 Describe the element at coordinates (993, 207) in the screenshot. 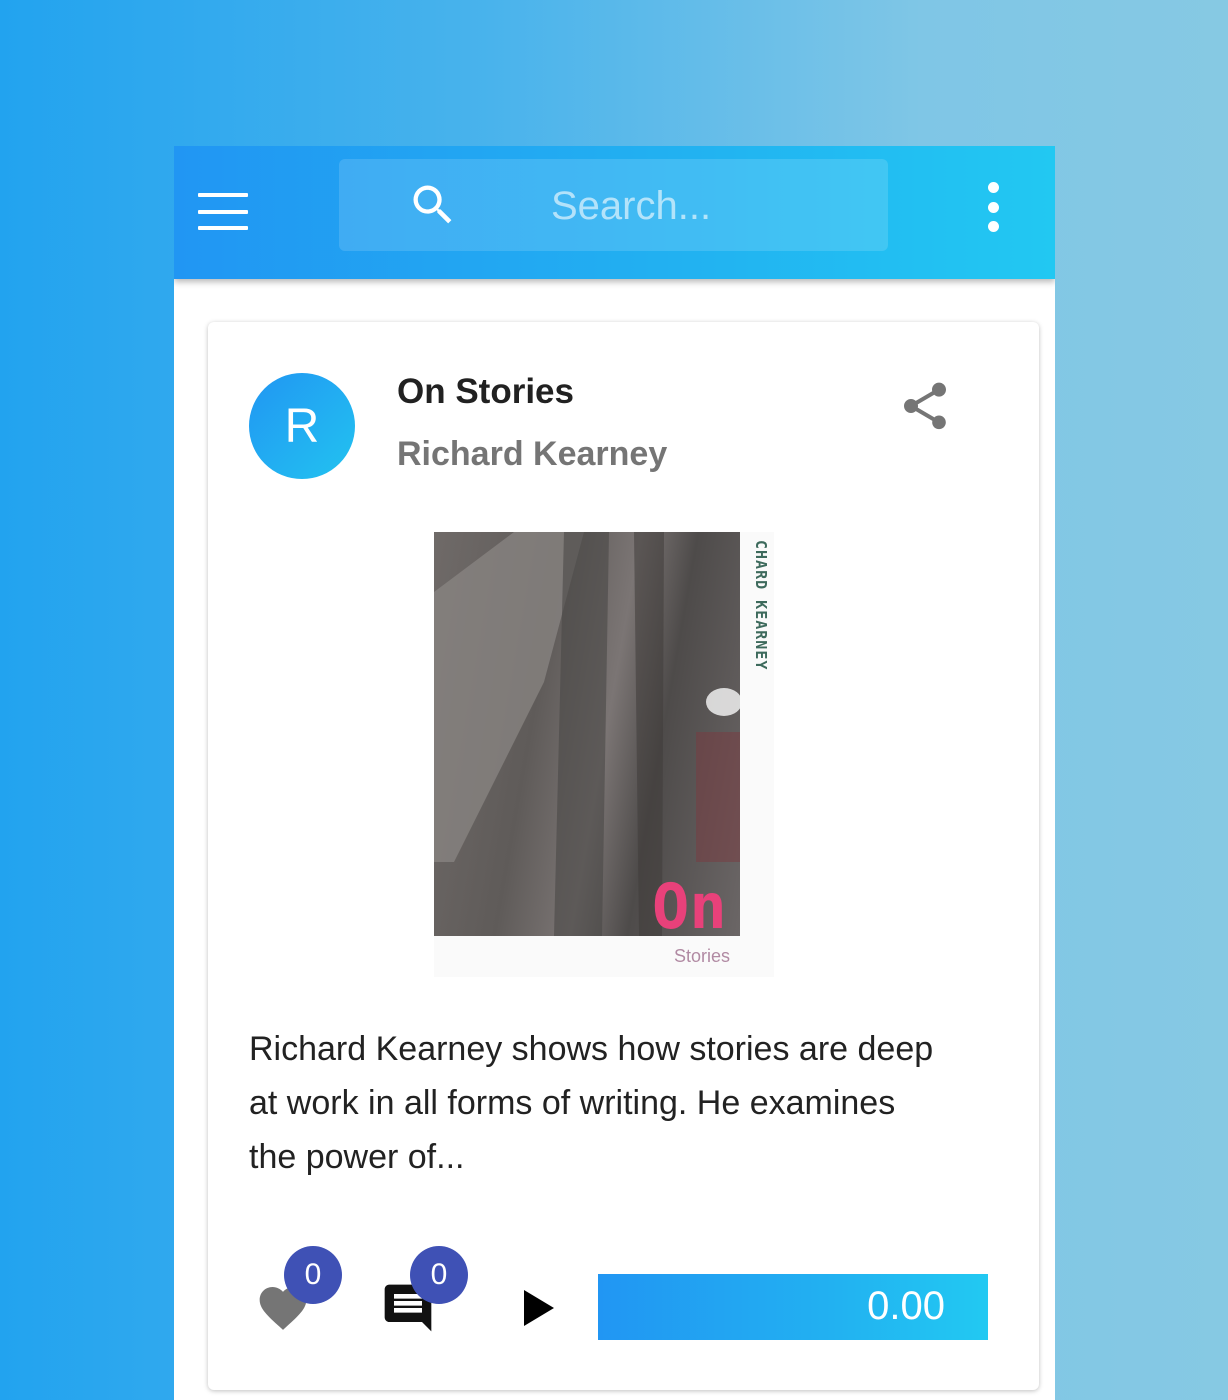

I see `more-vert-icon` at that location.